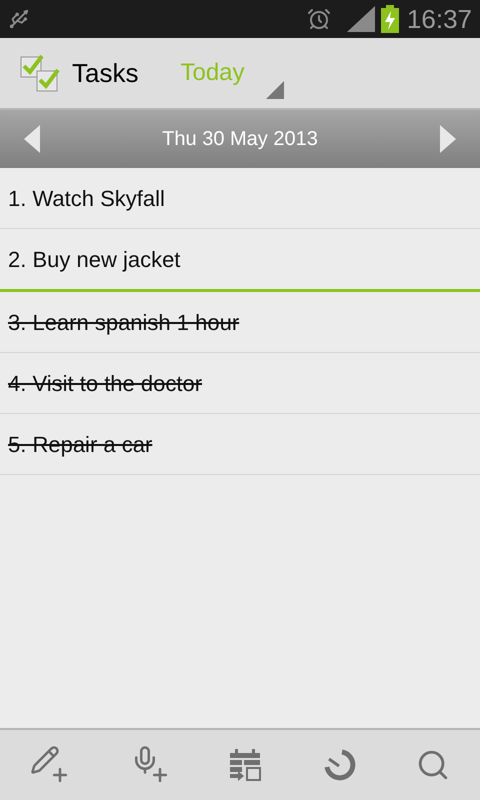 This screenshot has height=800, width=480. I want to click on dropdown-corner-icon, so click(275, 90).